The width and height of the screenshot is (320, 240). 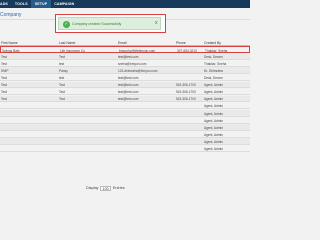 I want to click on cell-first-name: Swingy Bats, so click(x=11, y=50).